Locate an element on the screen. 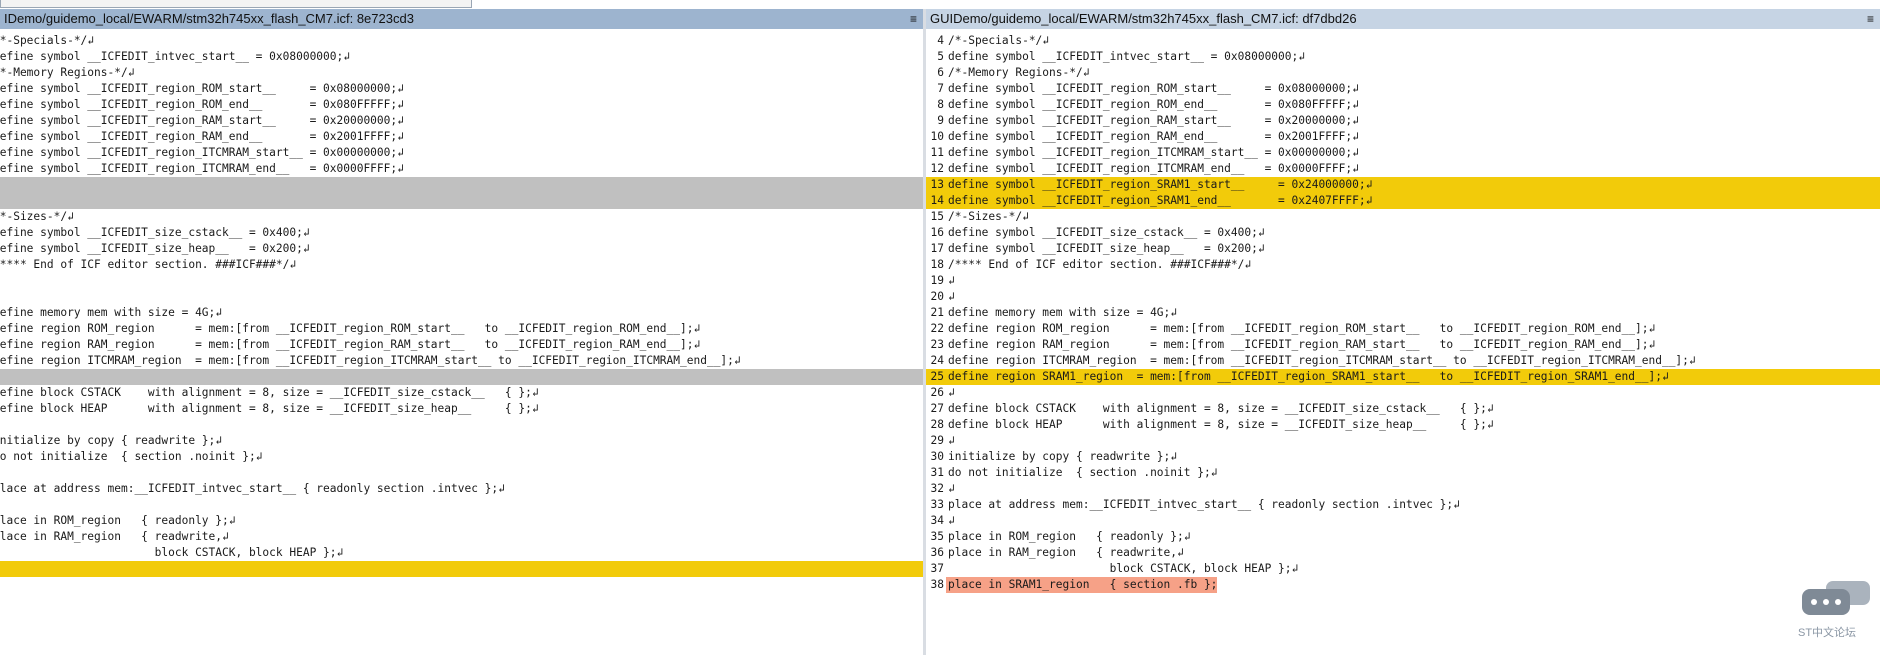  line-number: 36 is located at coordinates (937, 552).